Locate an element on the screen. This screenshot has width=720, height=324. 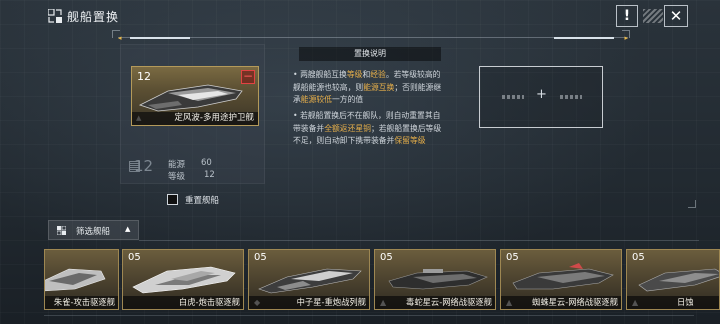
energy-label: 能源 is located at coordinates (177, 165).